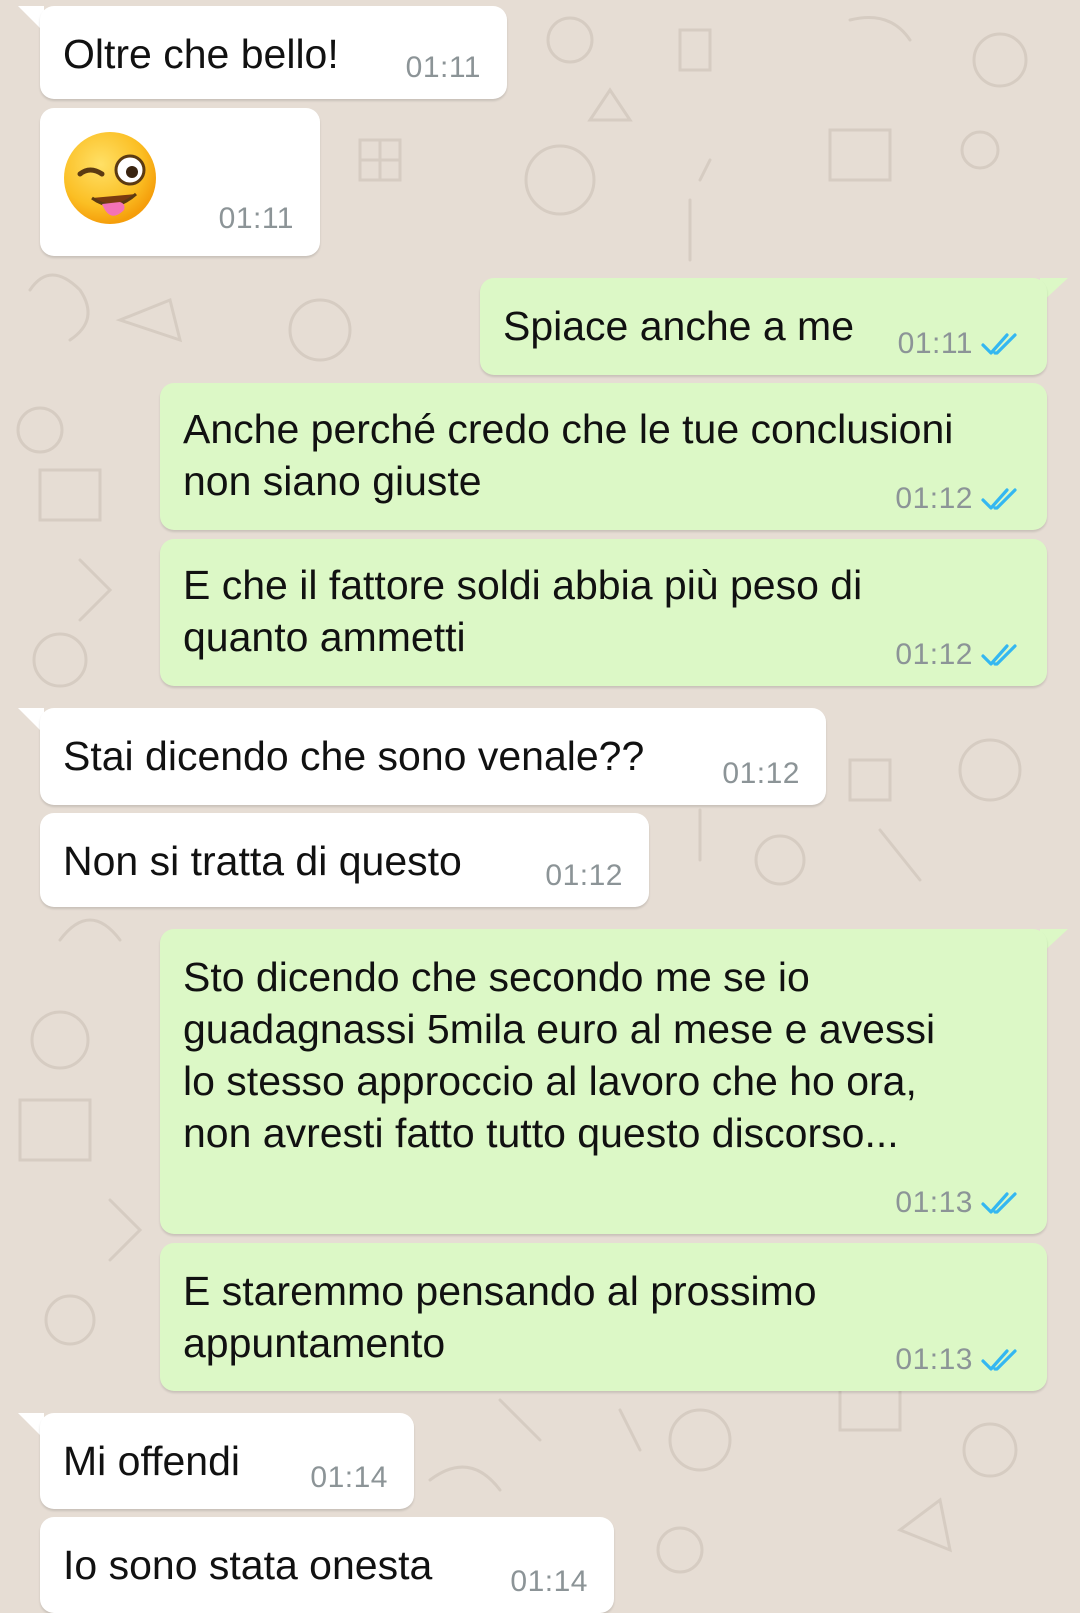  I want to click on message-bubble-incoming: Non si tratta di questo 01:12, so click(344, 860).